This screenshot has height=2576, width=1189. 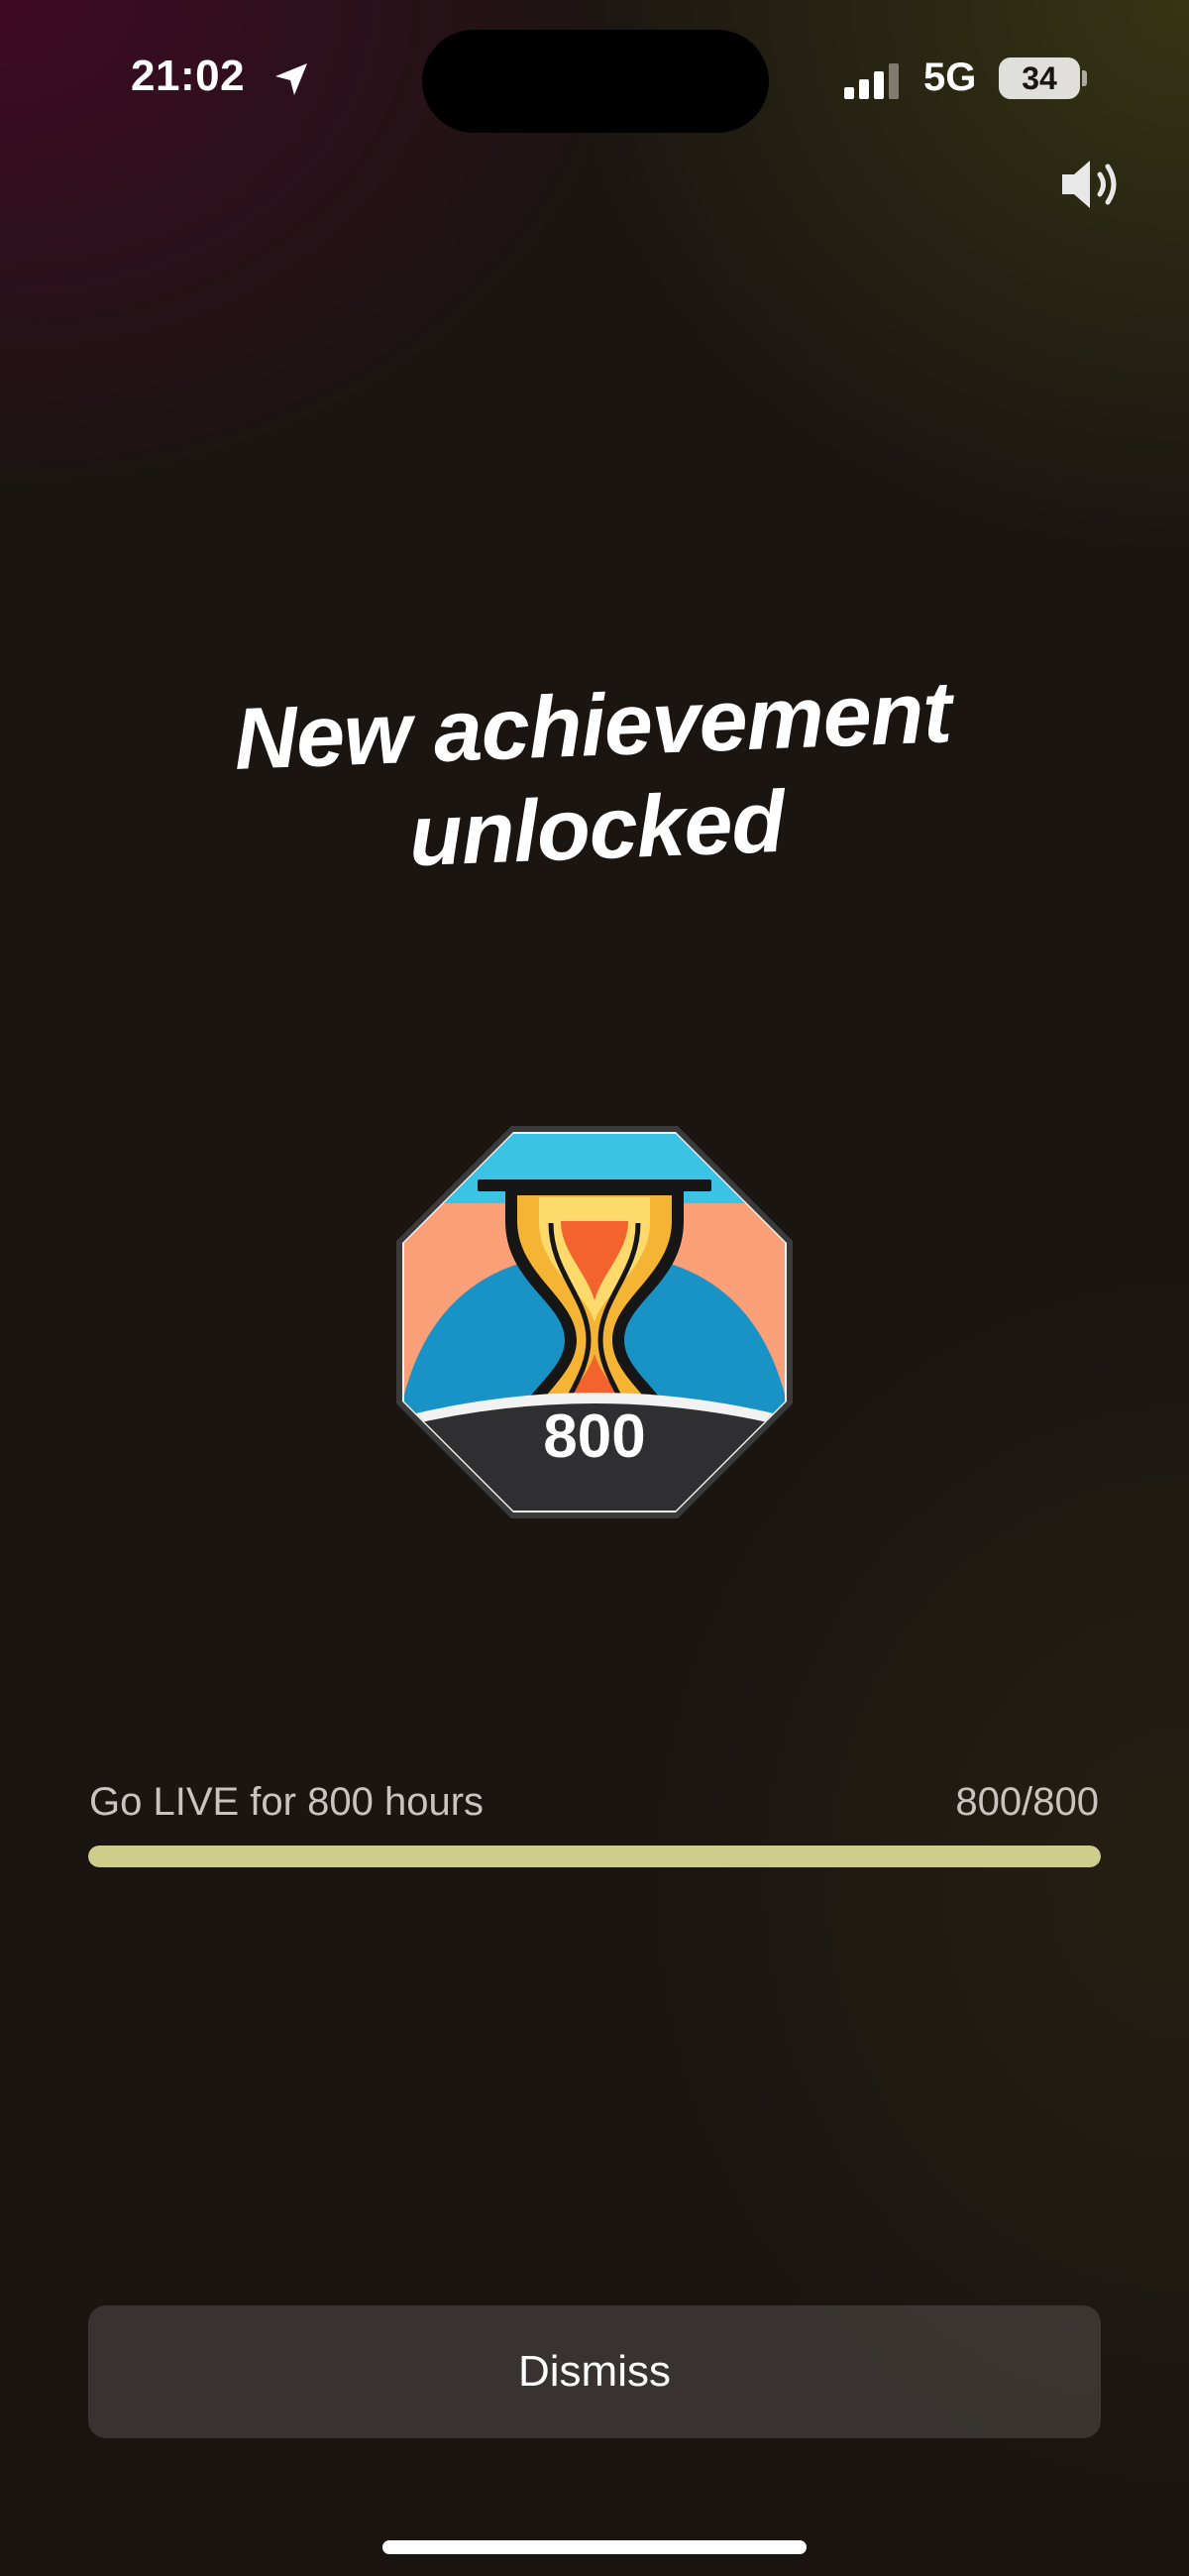 I want to click on network-type: 5G, so click(x=950, y=77).